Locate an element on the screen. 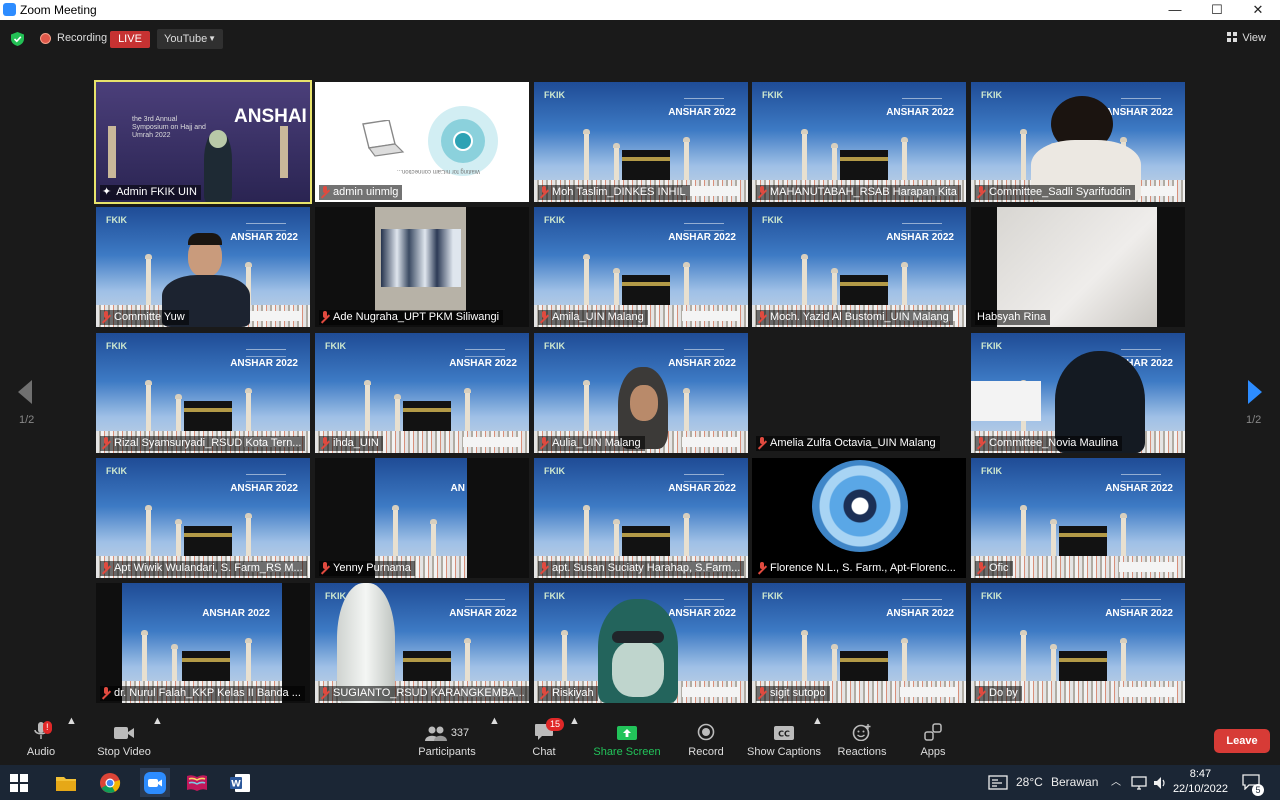 The width and height of the screenshot is (1280, 800). weather-widget-icon is located at coordinates (998, 782).